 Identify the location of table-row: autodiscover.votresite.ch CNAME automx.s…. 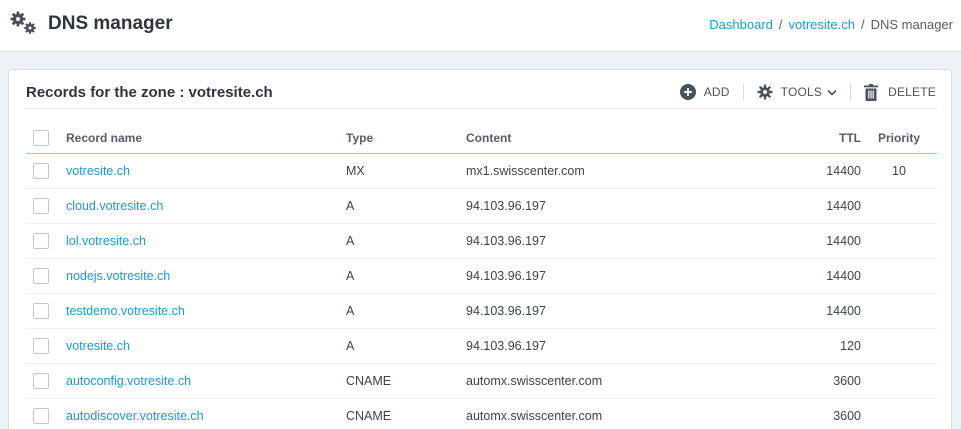
(481, 413).